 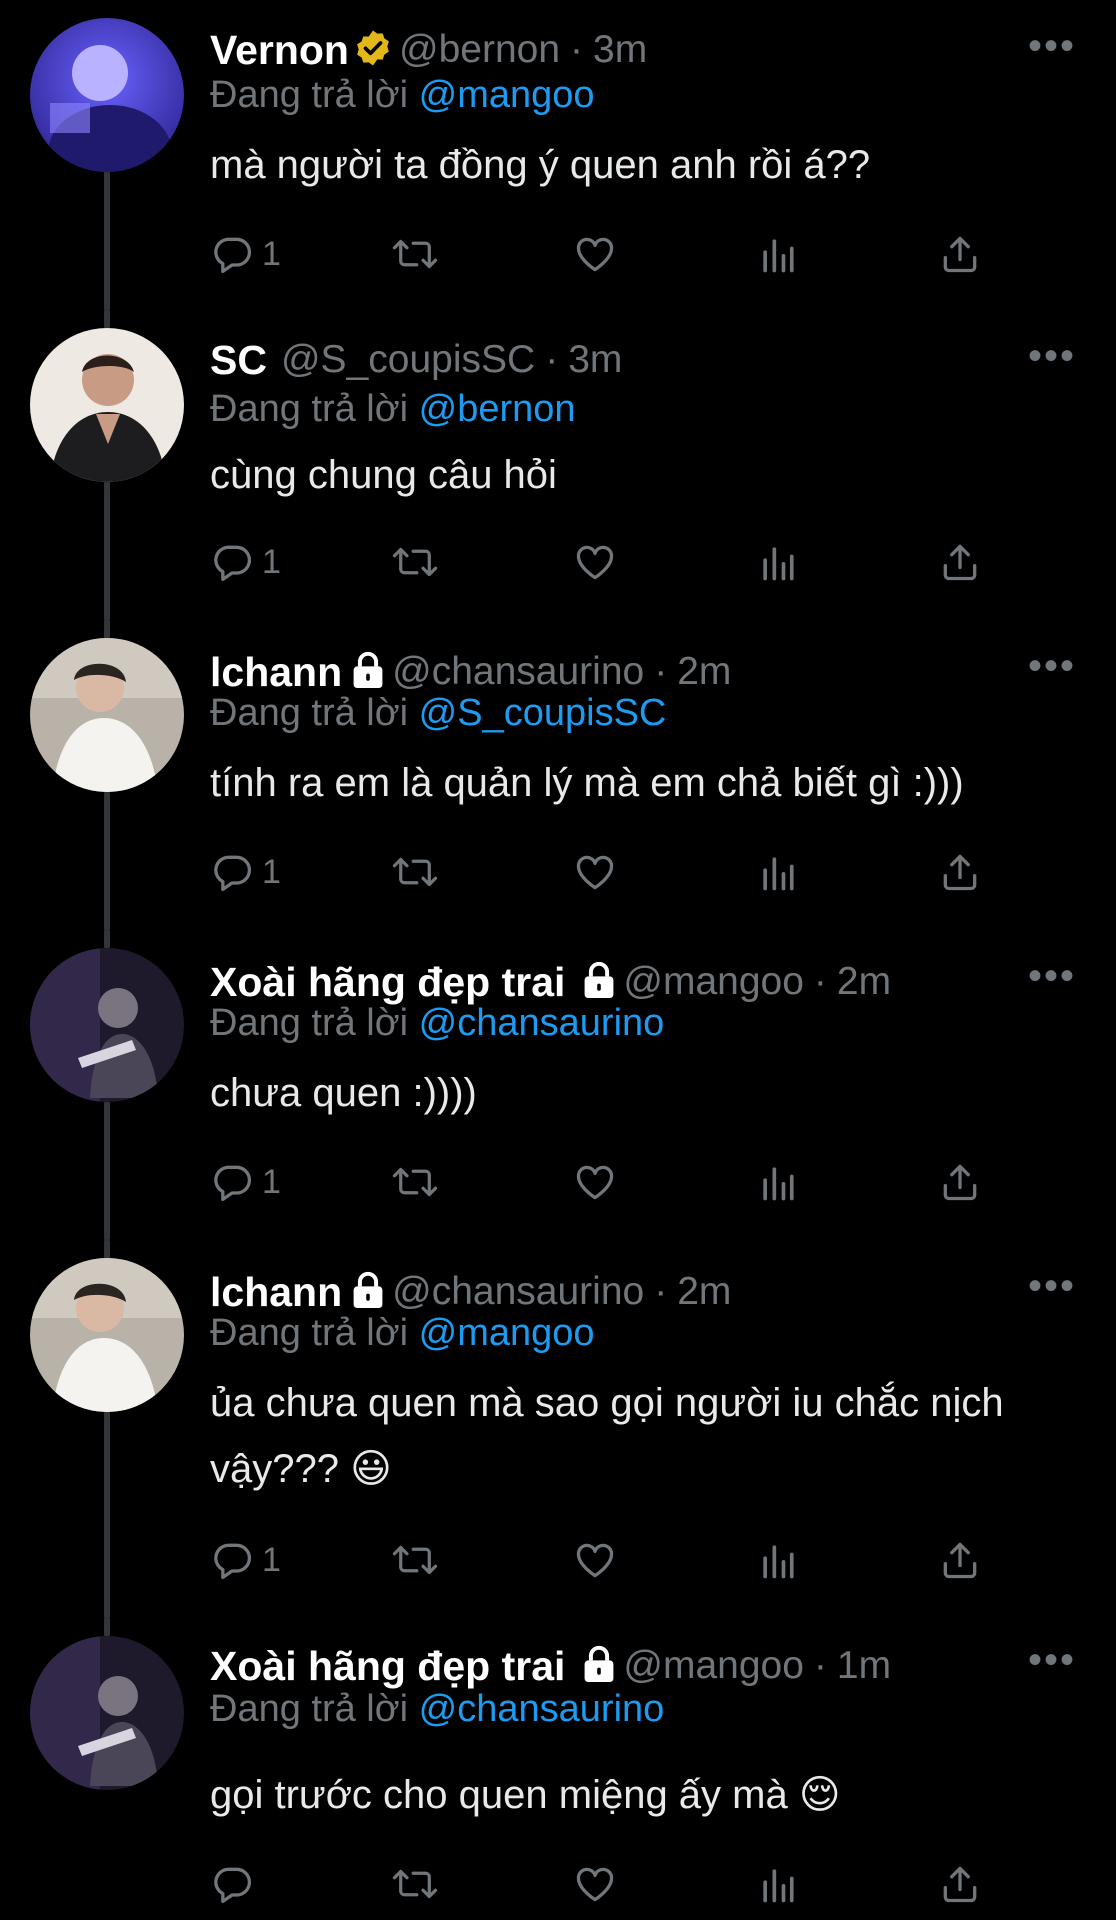 I want to click on replying-to: Đang trả lời @bernon, so click(x=393, y=409).